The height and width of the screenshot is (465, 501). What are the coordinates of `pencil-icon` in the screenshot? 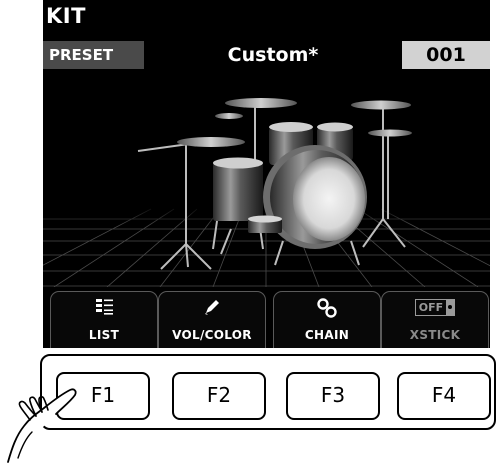 It's located at (212, 308).